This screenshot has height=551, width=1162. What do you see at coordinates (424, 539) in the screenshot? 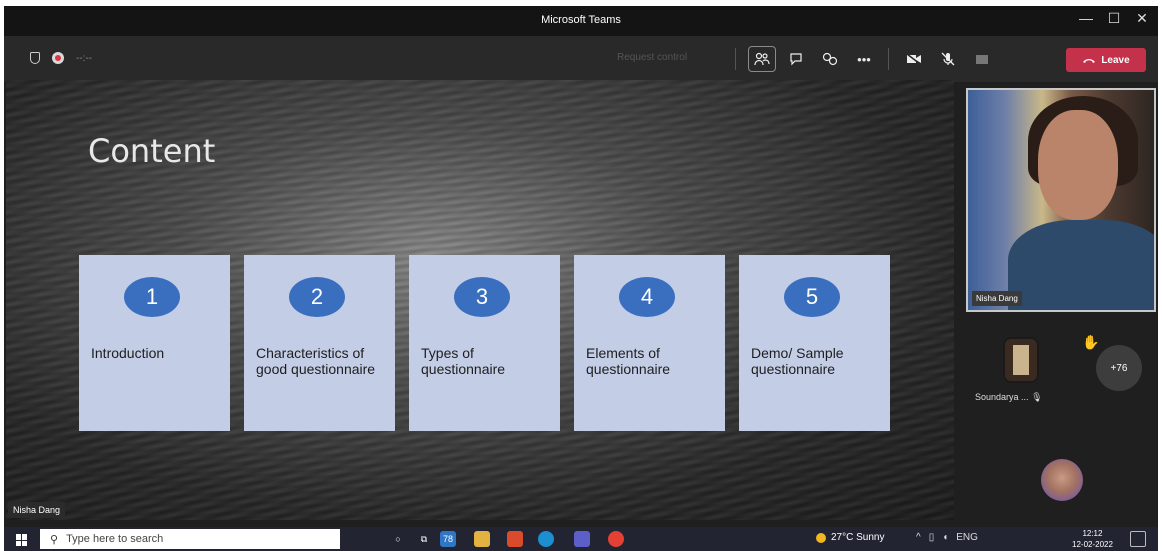
I see `task-view-icon: ⧉` at bounding box center [424, 539].